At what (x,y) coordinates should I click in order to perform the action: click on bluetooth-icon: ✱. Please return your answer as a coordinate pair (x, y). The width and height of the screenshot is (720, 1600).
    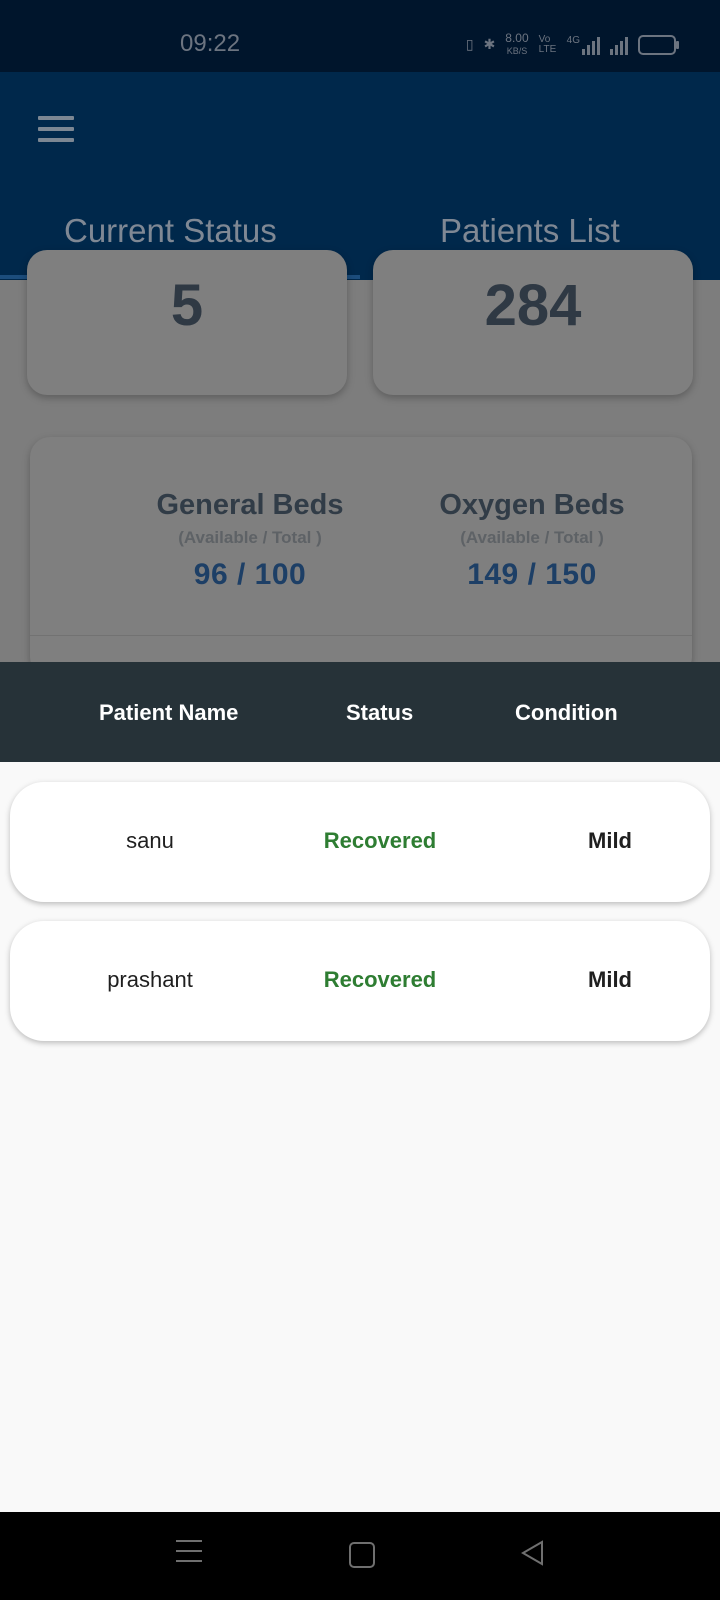
    Looking at the image, I should click on (489, 44).